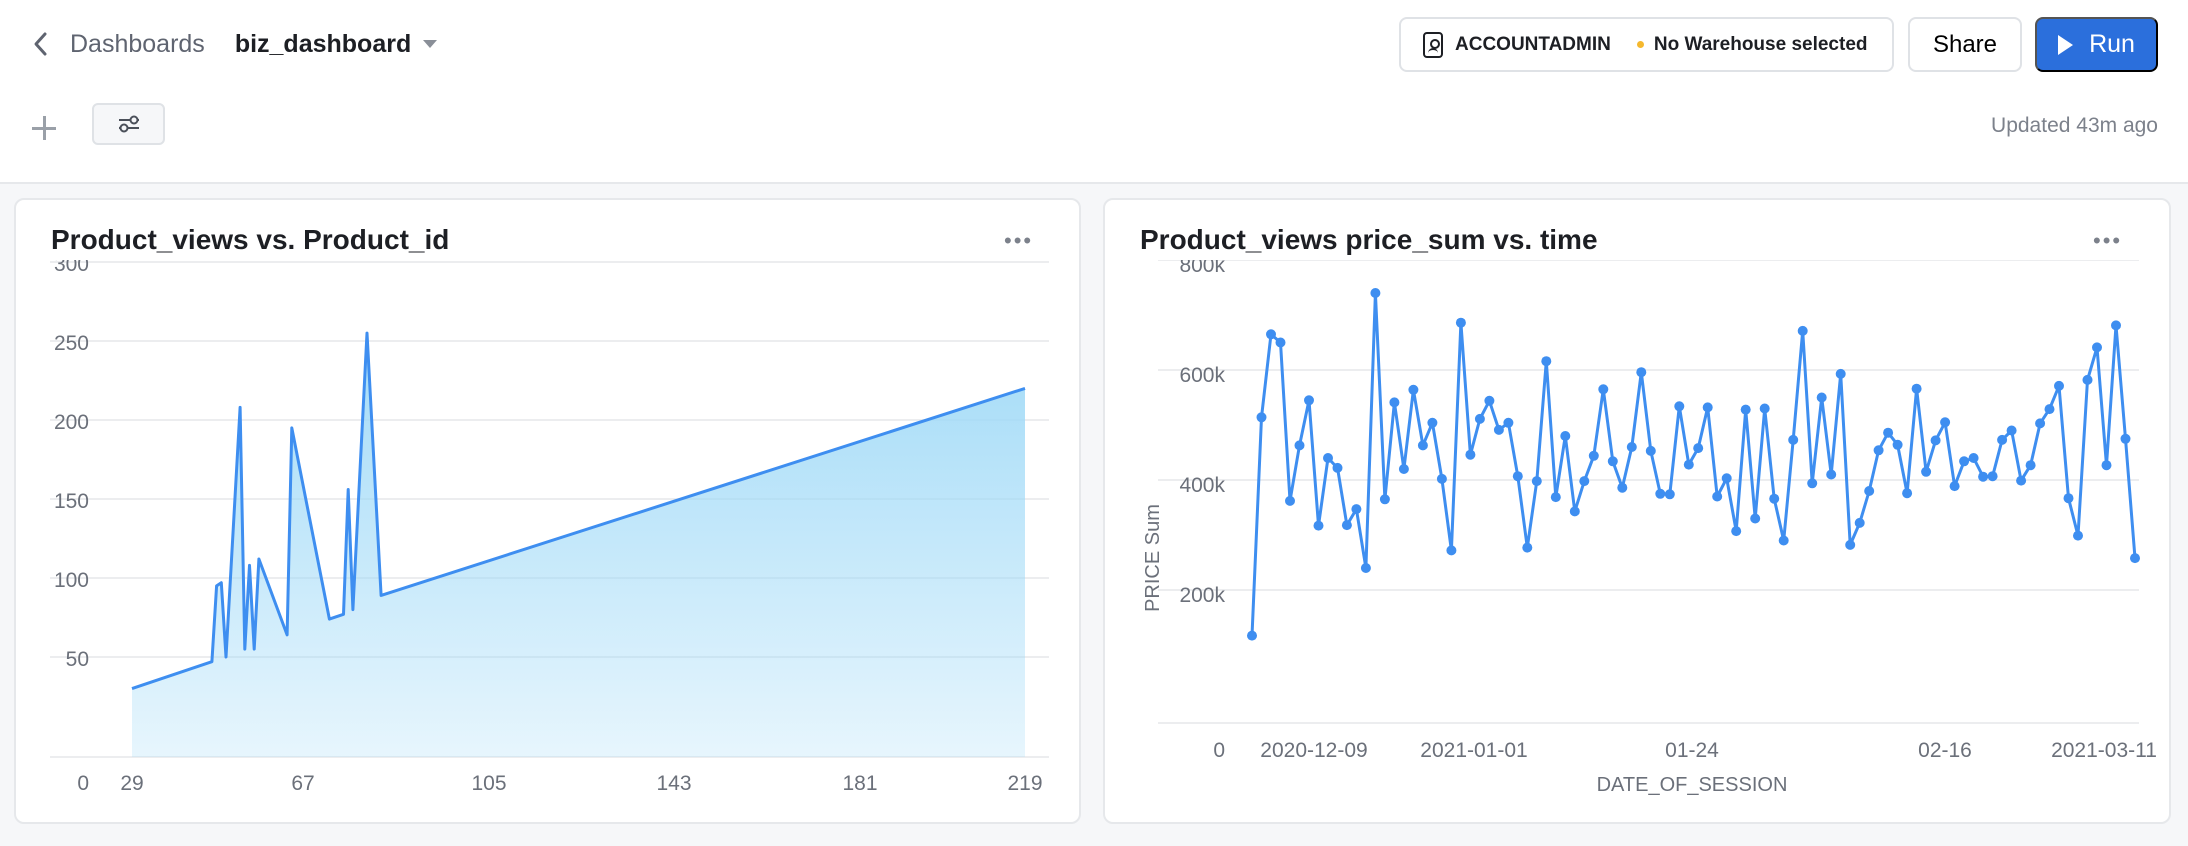 The height and width of the screenshot is (846, 2188). Describe the element at coordinates (137, 44) in the screenshot. I see `breadcrumb-dashboards-link: Dashboards` at that location.